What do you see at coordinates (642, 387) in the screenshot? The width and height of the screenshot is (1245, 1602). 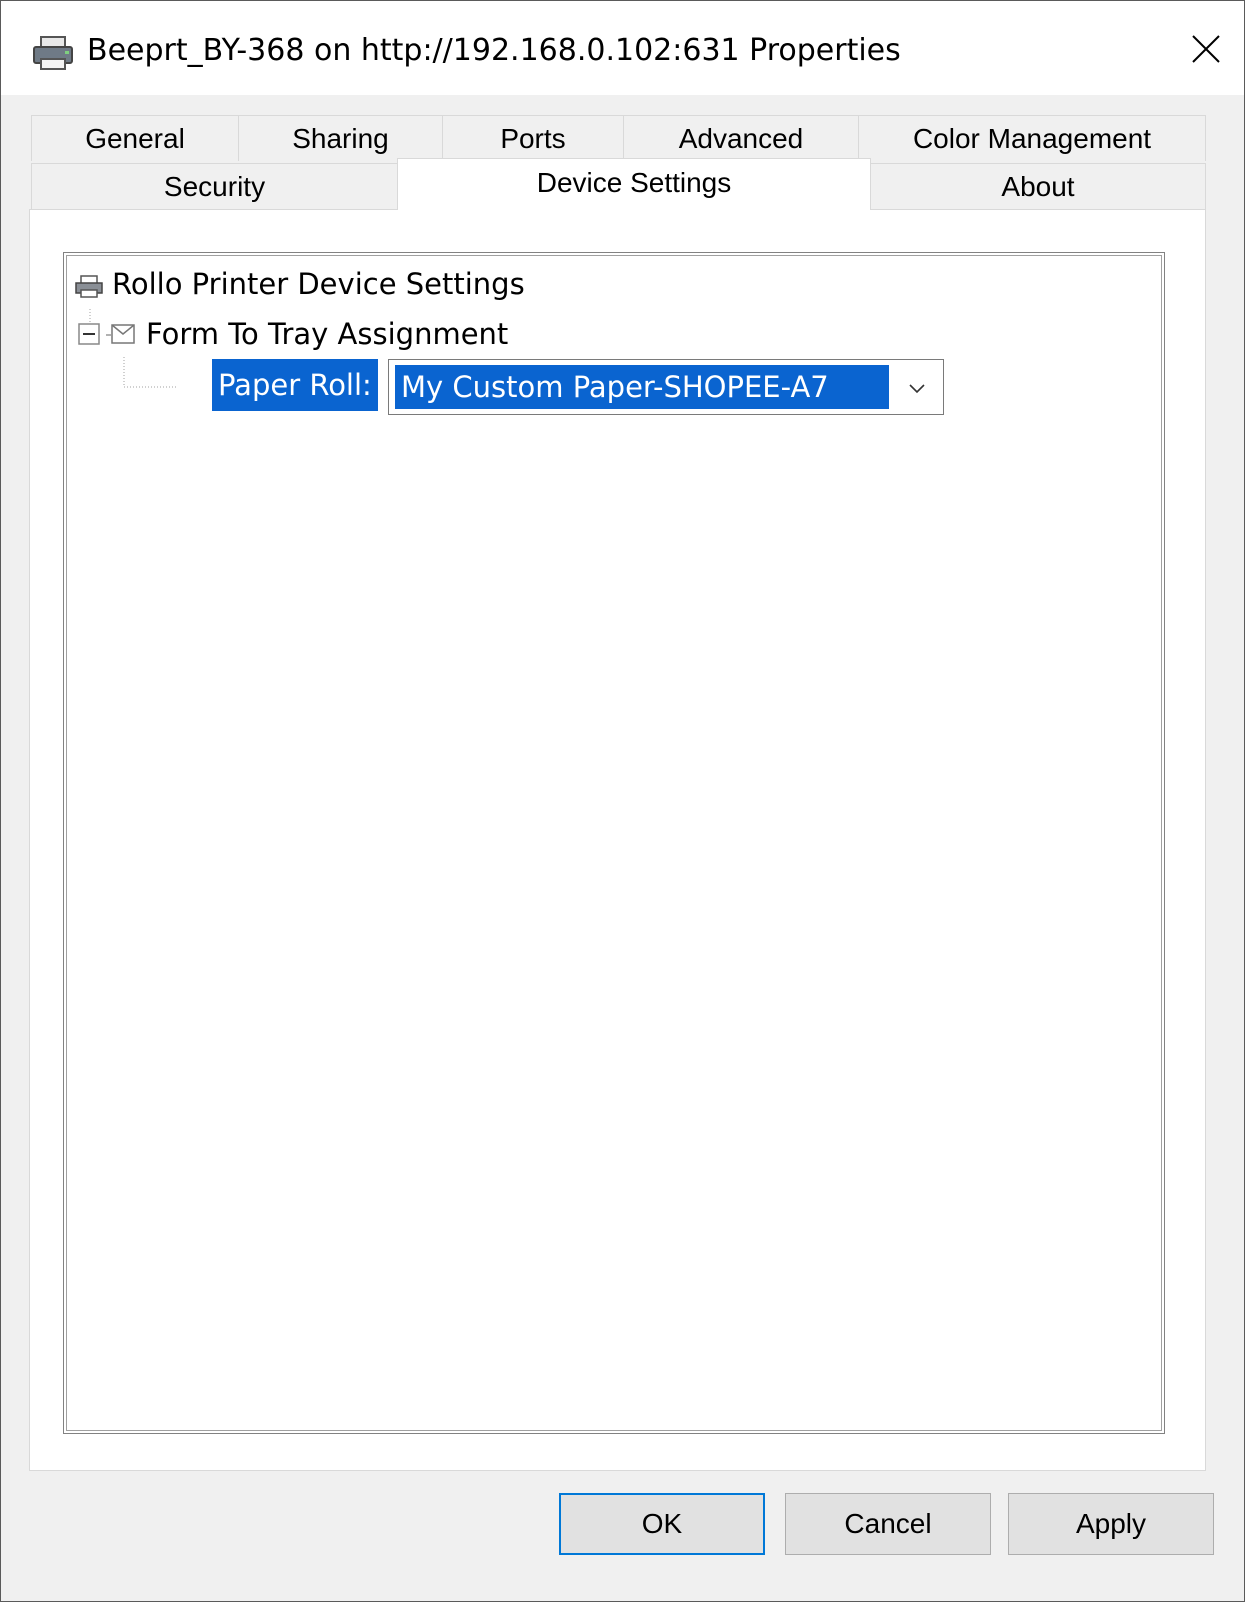 I see `paper-roll-selected-value: My Custom Paper-SHOPEE-A7` at bounding box center [642, 387].